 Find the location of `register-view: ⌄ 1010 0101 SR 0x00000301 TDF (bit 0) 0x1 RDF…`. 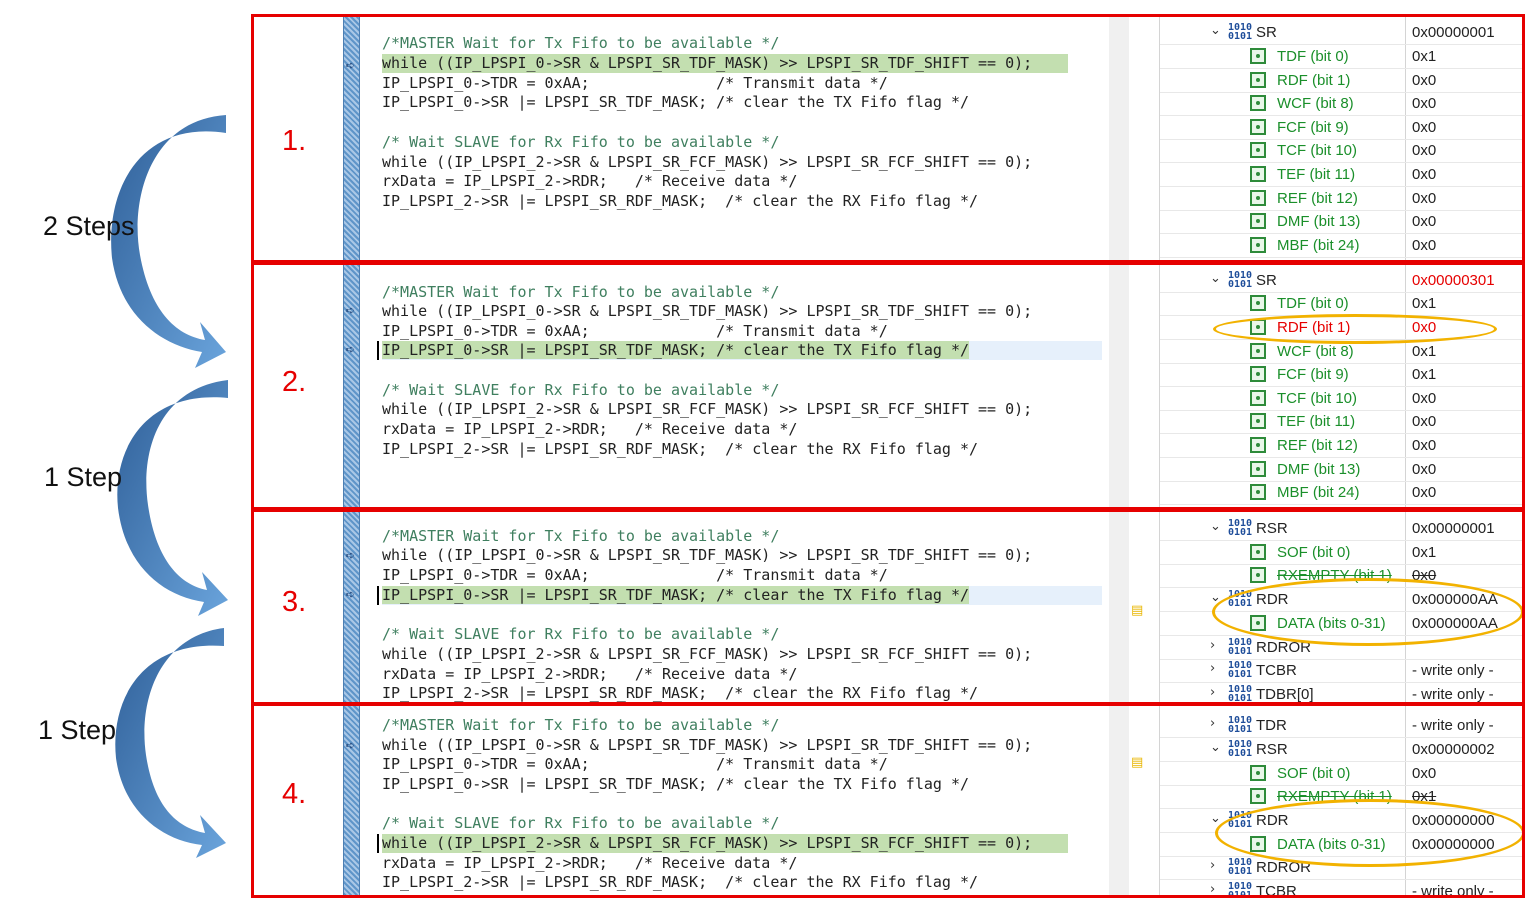

register-view: ⌄ 1010 0101 SR 0x00000301 TDF (bit 0) 0x1 RDF… is located at coordinates (1340, 386).